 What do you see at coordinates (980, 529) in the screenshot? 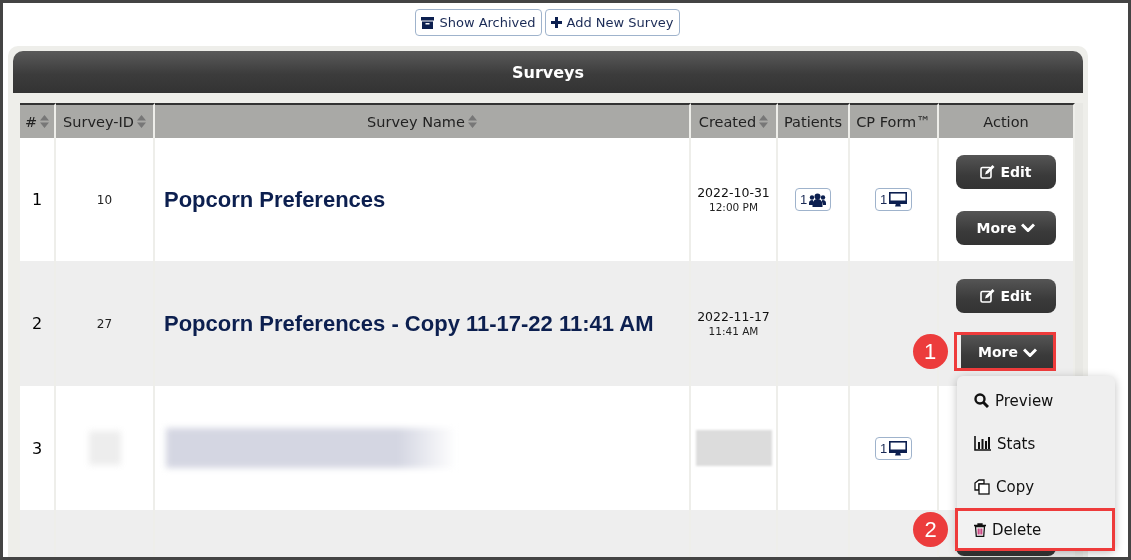
I see `trash-icon` at bounding box center [980, 529].